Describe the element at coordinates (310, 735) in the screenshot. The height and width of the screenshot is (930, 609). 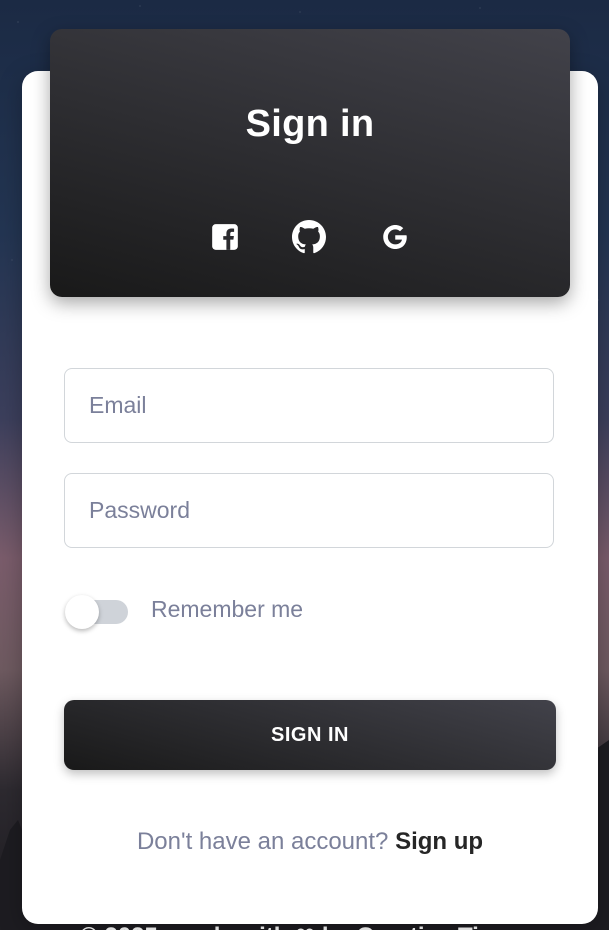
I see `sign-in-button: SIGN IN` at that location.